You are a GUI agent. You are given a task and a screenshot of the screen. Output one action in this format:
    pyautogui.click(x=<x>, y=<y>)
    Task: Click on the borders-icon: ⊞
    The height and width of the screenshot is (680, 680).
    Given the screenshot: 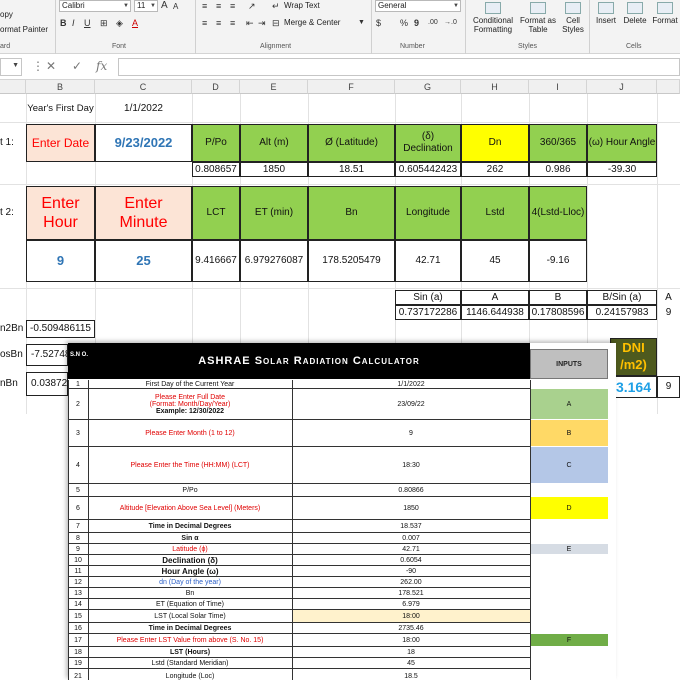 What is the action you would take?
    pyautogui.click(x=104, y=23)
    